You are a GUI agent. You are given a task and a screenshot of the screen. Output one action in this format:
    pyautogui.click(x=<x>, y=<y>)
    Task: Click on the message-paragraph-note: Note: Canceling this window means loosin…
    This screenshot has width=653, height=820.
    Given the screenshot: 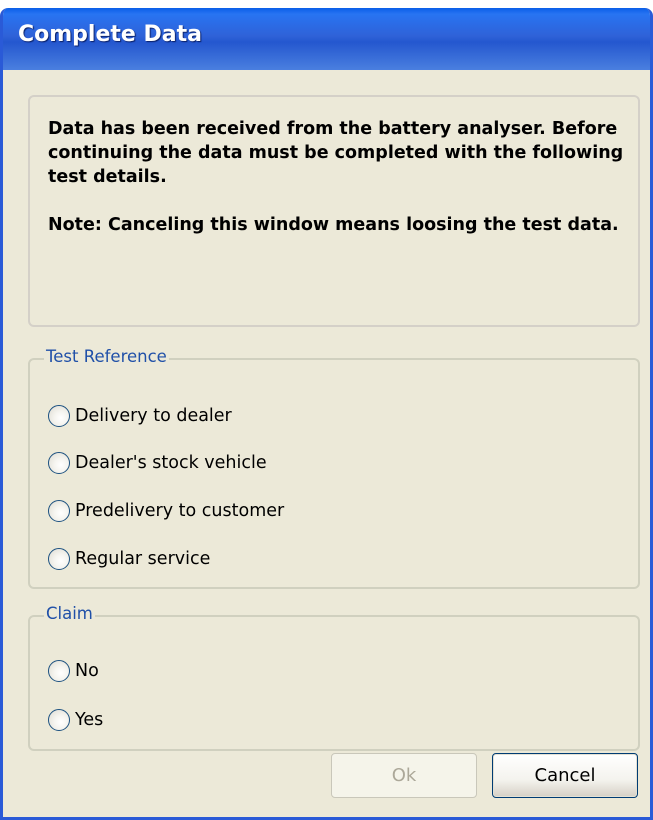 What is the action you would take?
    pyautogui.click(x=333, y=225)
    